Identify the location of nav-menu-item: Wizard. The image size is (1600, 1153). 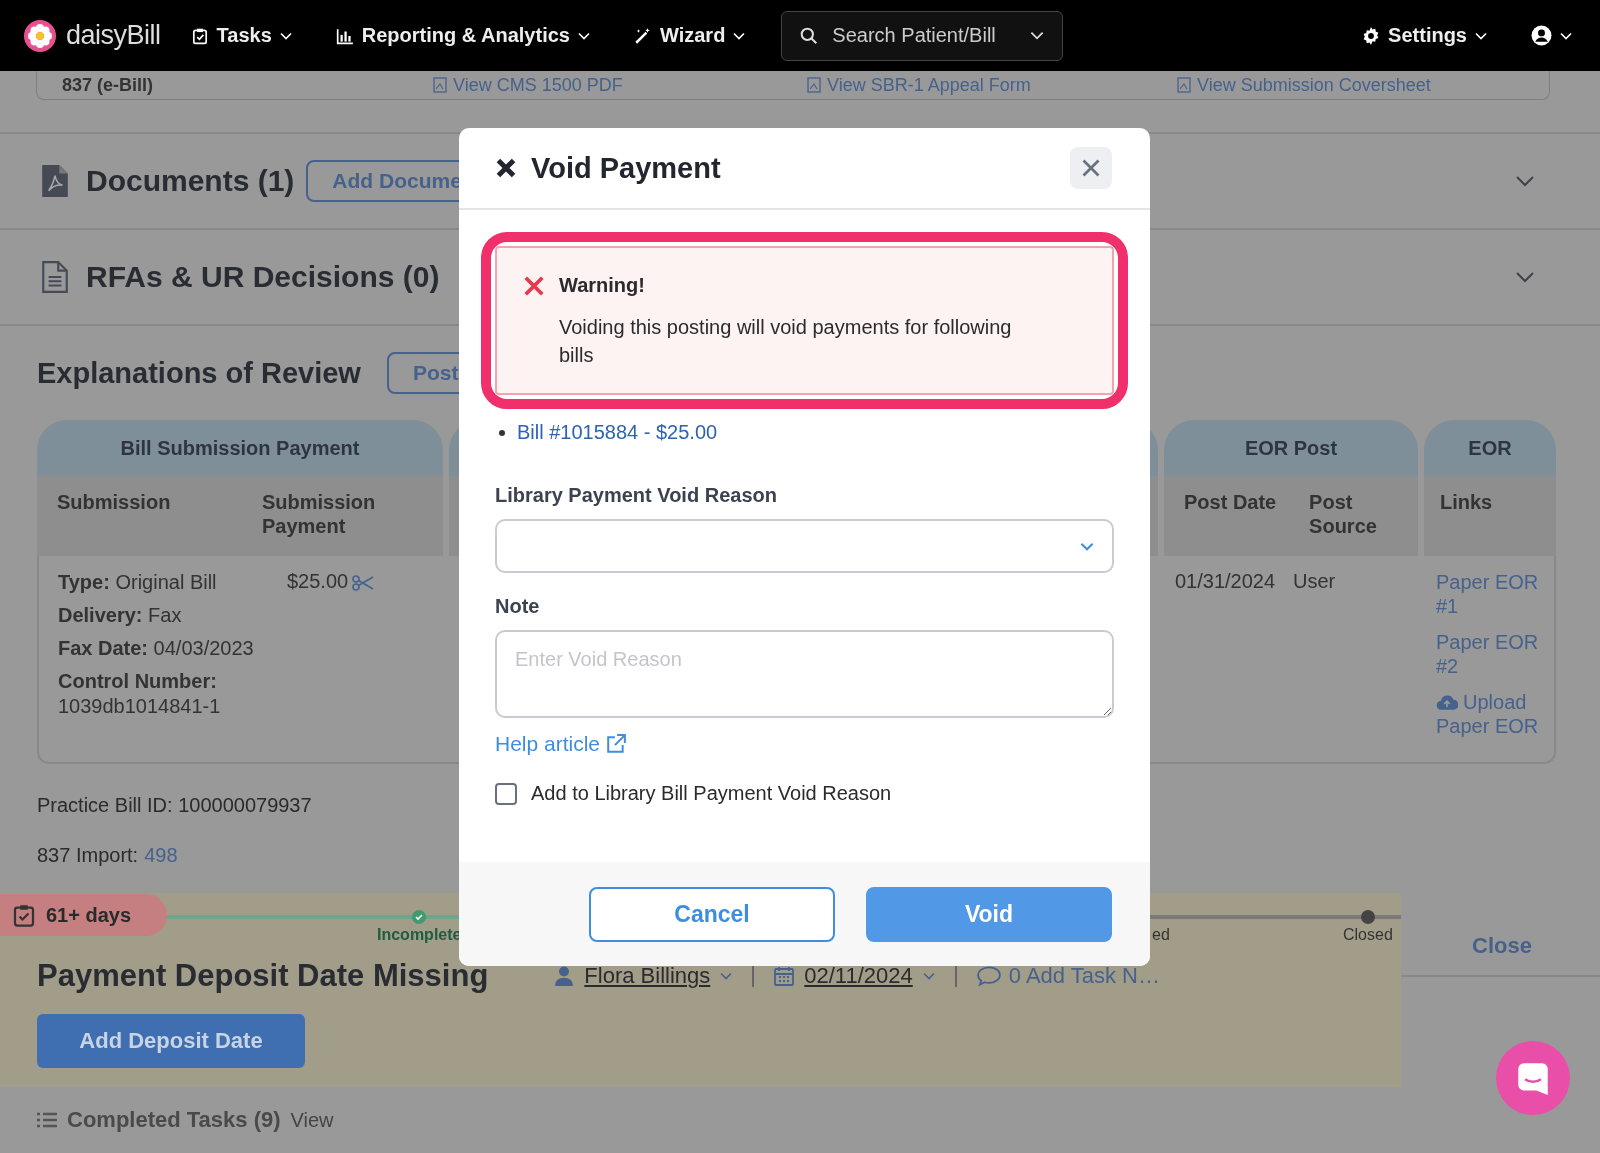
(689, 35).